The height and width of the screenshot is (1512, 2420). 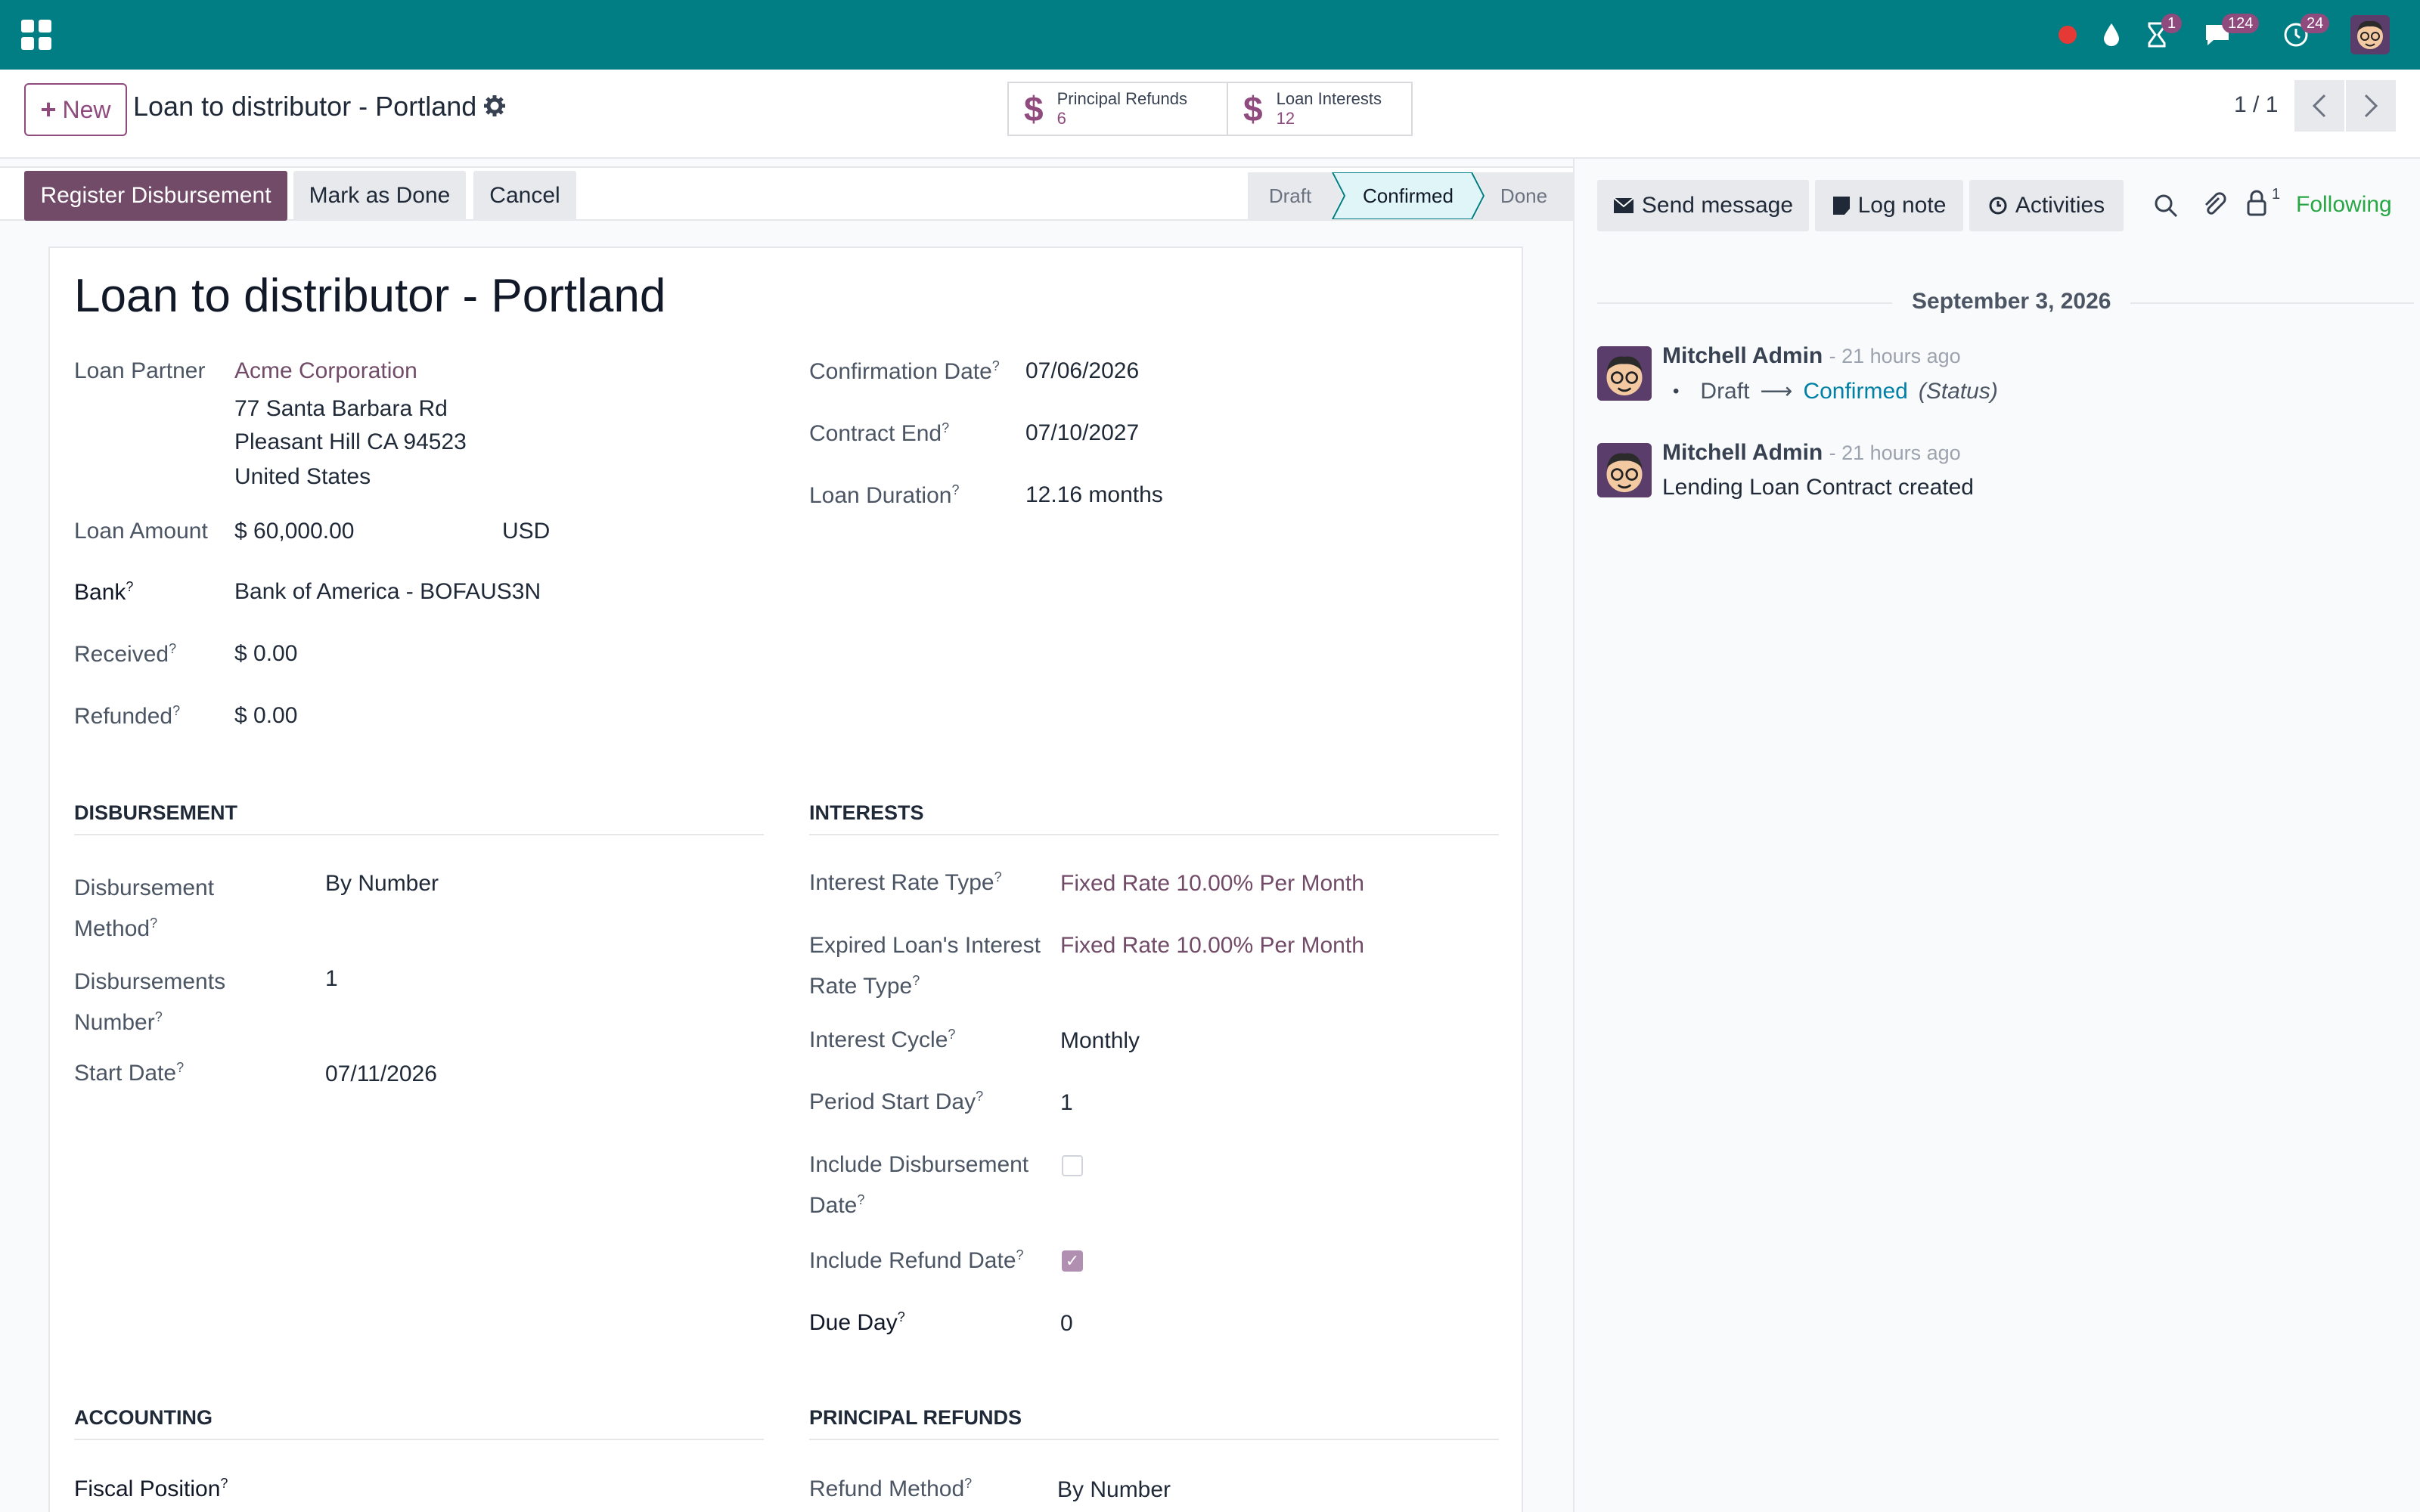 I want to click on fiscal-position-label: Fiscal Position?, so click(x=151, y=1488).